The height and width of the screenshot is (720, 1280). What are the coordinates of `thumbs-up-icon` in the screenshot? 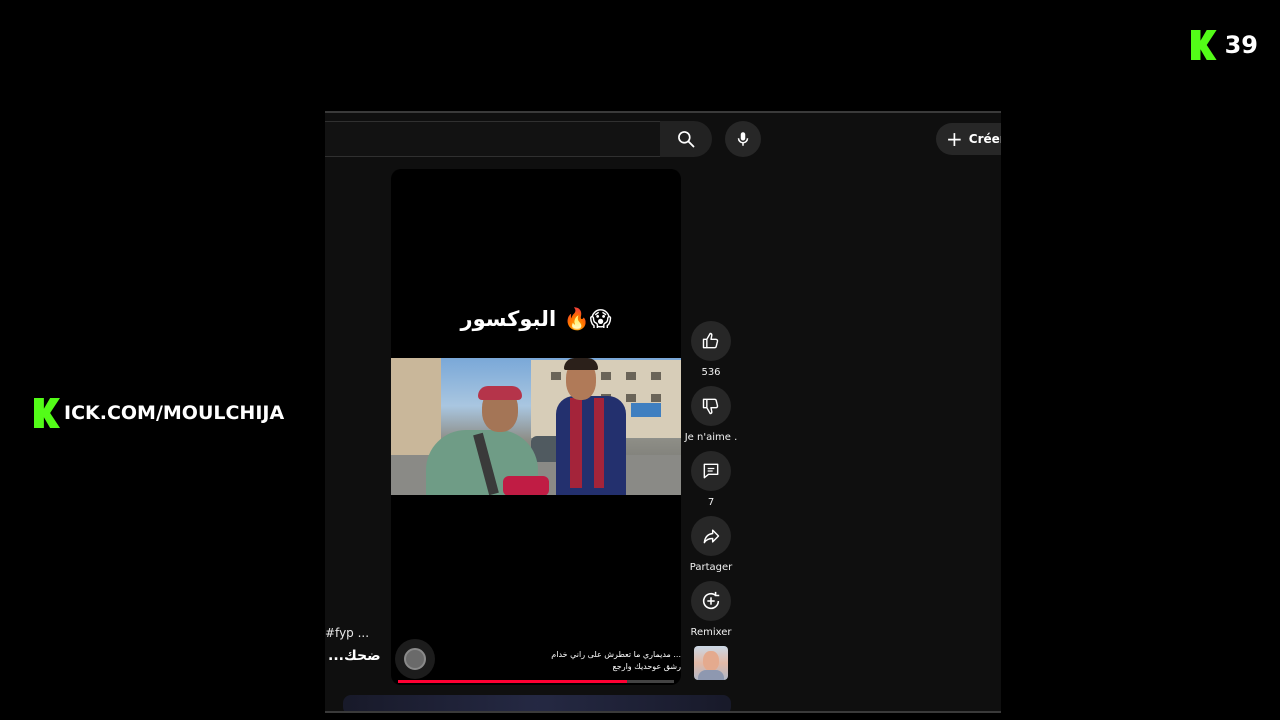 It's located at (710, 340).